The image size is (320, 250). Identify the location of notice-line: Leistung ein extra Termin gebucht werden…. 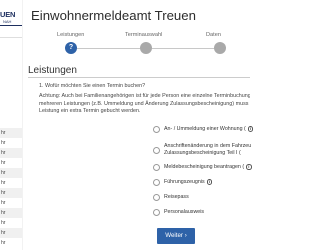
(90, 111).